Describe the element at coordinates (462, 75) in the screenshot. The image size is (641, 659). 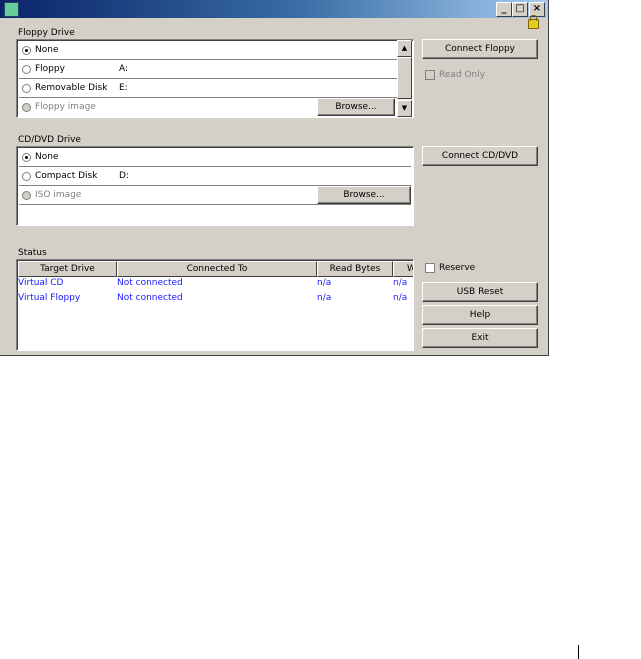
I see `read-only-label: Read Only` at that location.